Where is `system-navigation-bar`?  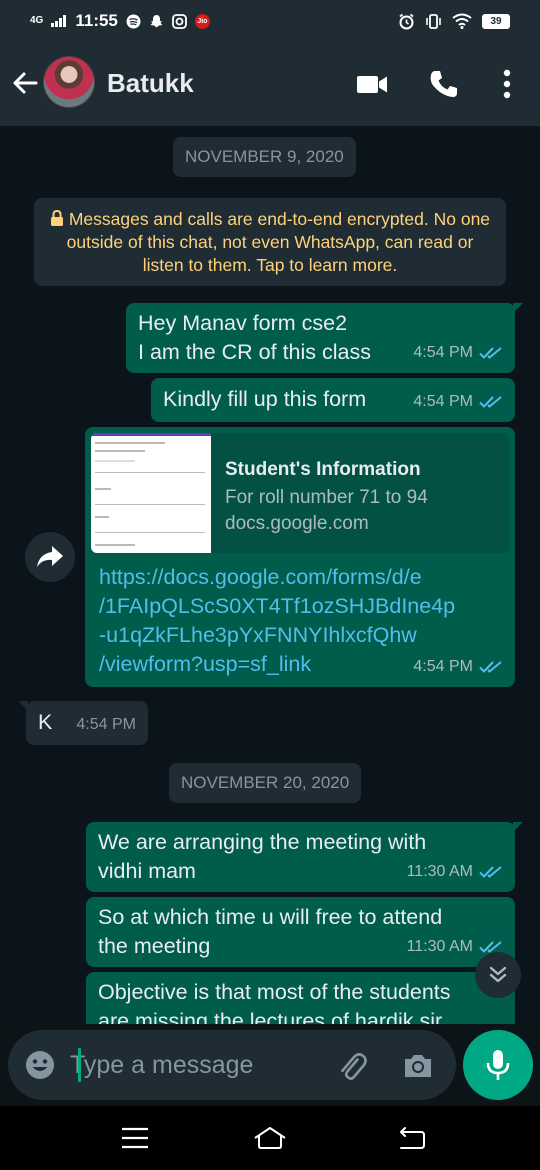 system-navigation-bar is located at coordinates (270, 1138).